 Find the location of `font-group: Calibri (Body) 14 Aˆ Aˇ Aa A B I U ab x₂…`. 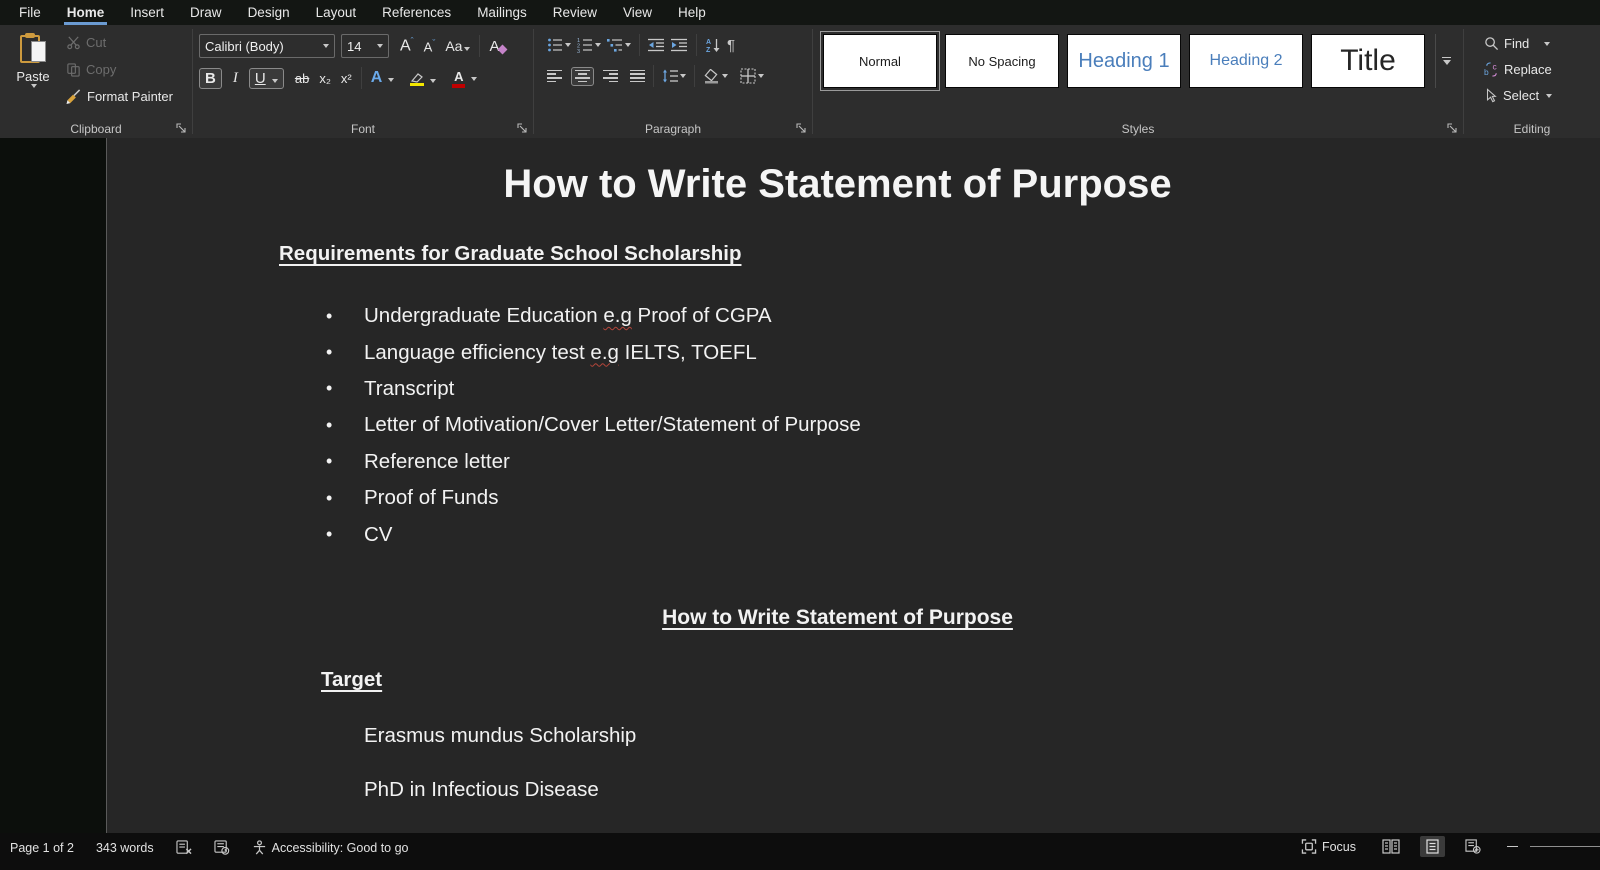

font-group: Calibri (Body) 14 Aˆ Aˇ Aa A B I U ab x₂… is located at coordinates (363, 81).